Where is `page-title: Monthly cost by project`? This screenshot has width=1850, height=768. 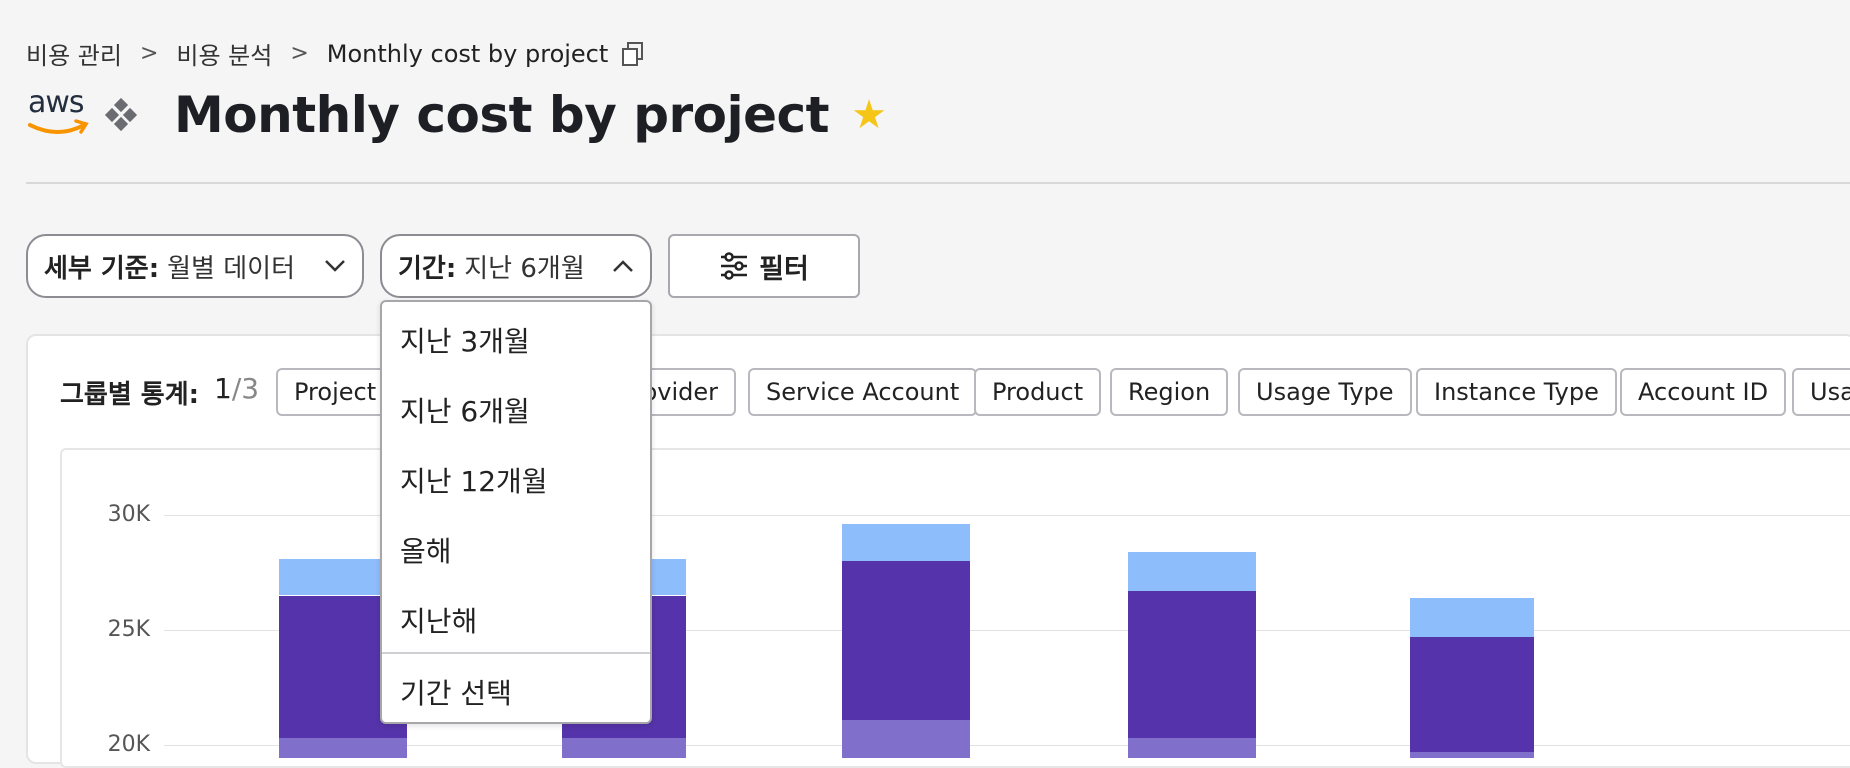 page-title: Monthly cost by project is located at coordinates (502, 115).